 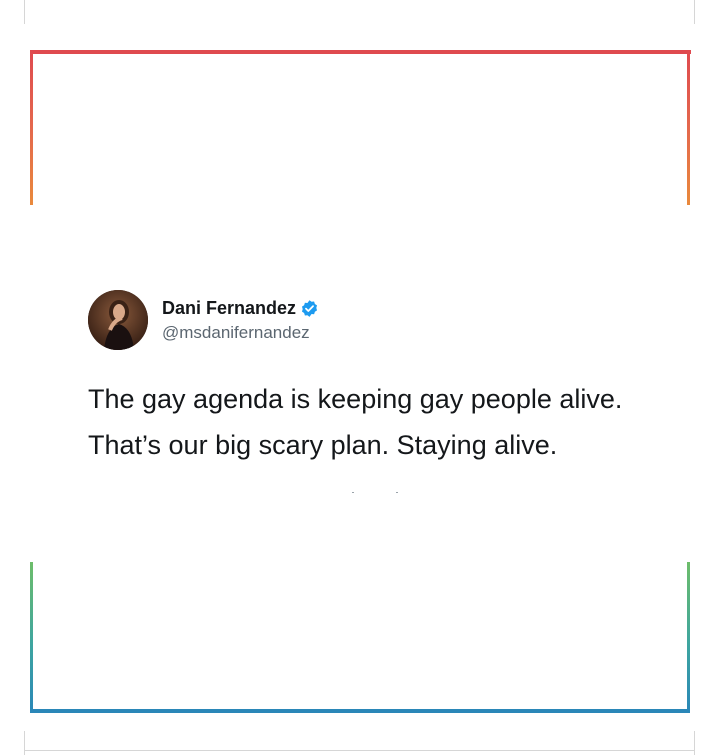 I want to click on avatar, so click(x=118, y=320).